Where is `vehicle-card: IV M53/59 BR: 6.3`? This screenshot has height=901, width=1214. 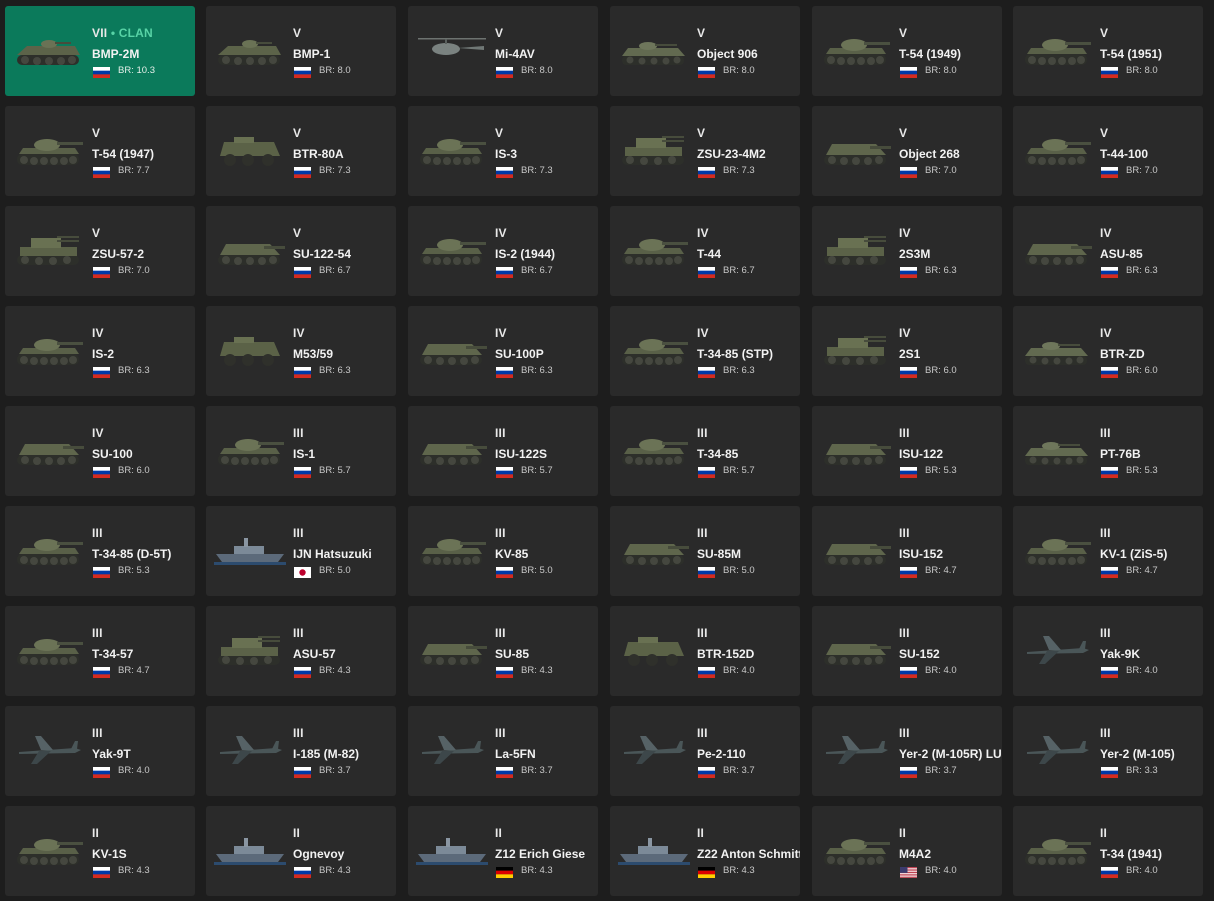
vehicle-card: IV M53/59 BR: 6.3 is located at coordinates (301, 351).